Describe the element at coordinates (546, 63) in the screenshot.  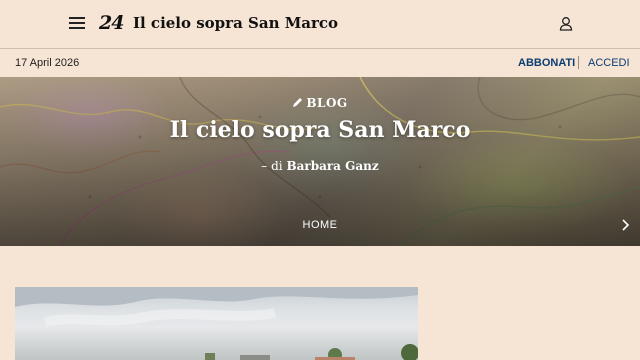
I see `subscribe-link: ABBONATI` at that location.